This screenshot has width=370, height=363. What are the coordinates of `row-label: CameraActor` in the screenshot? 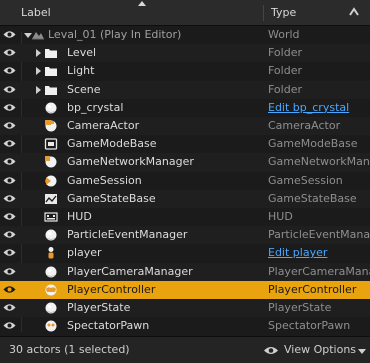 It's located at (103, 125).